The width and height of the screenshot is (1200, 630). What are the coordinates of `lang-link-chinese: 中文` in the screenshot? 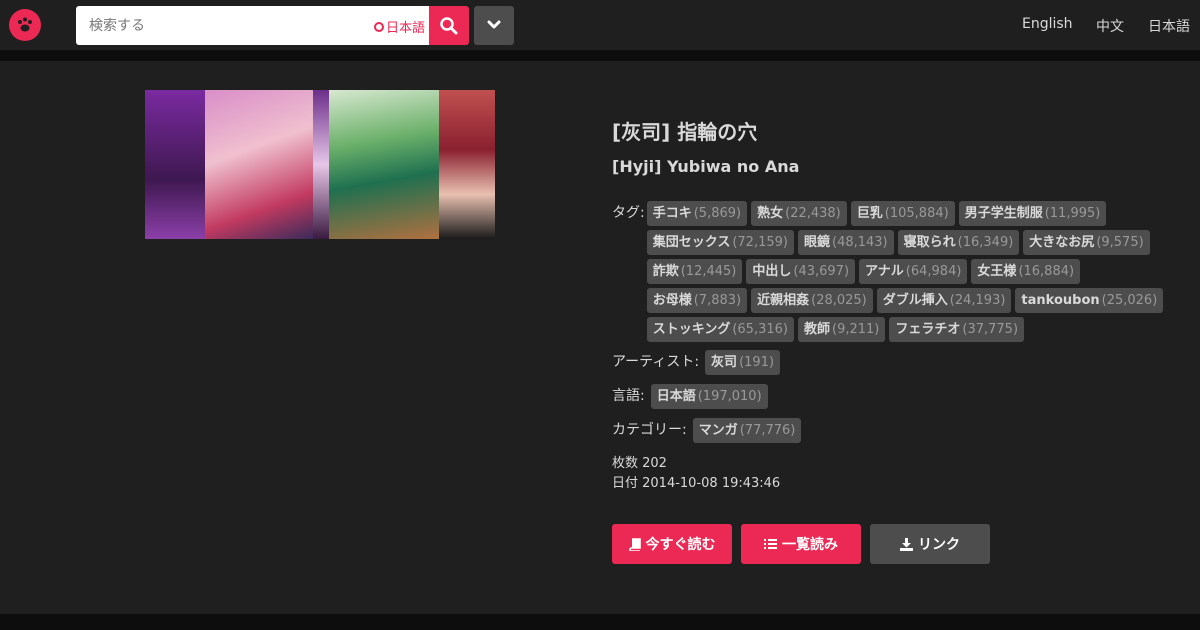 It's located at (1110, 26).